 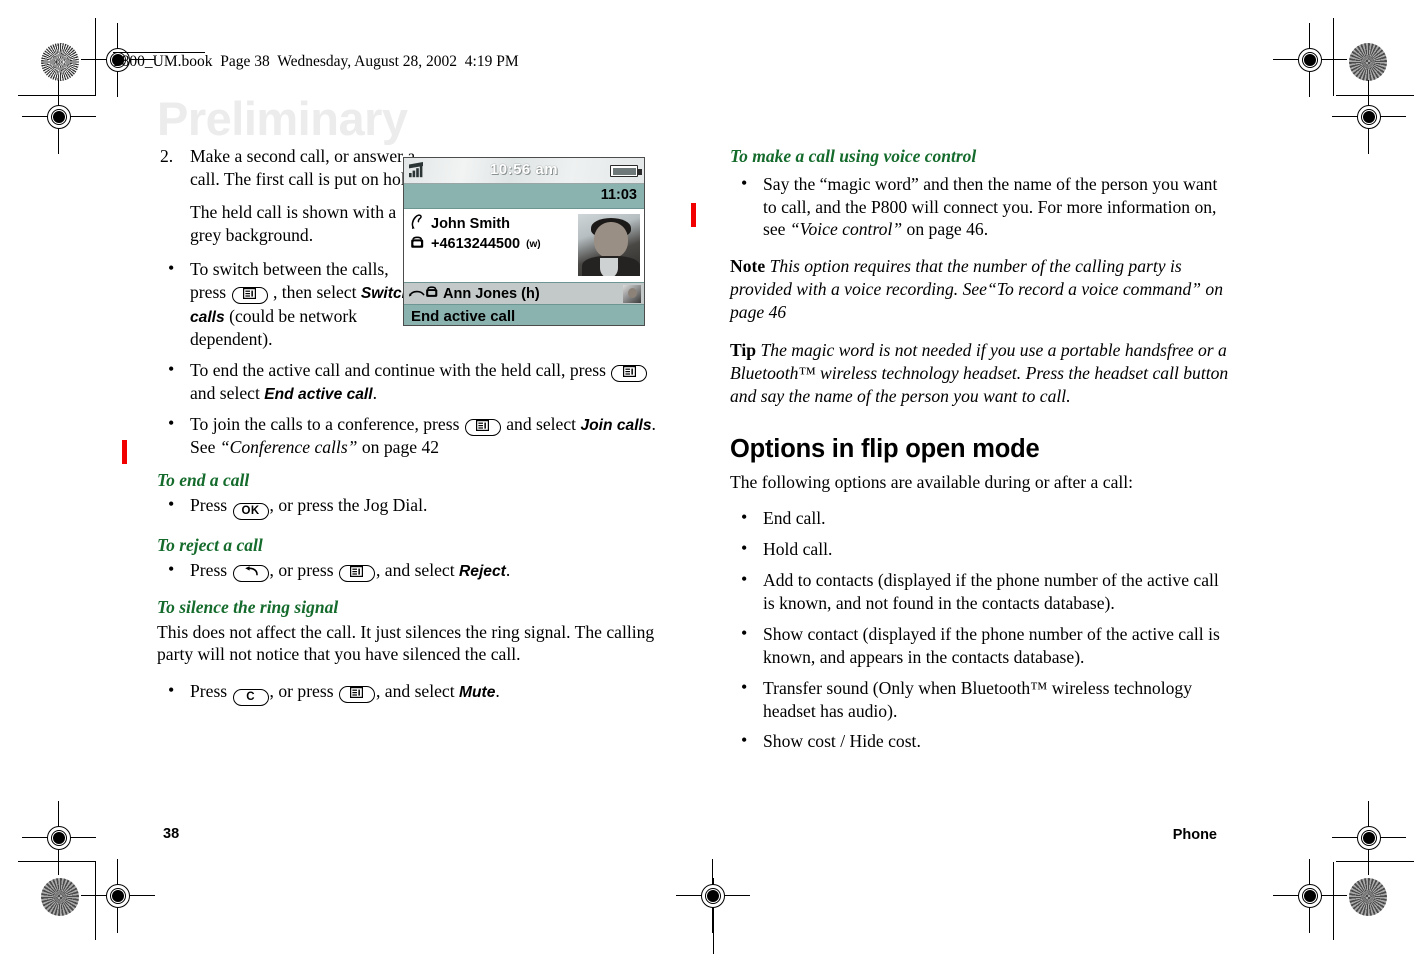 I want to click on crop-line-bottom-left-h, so click(x=57, y=862).